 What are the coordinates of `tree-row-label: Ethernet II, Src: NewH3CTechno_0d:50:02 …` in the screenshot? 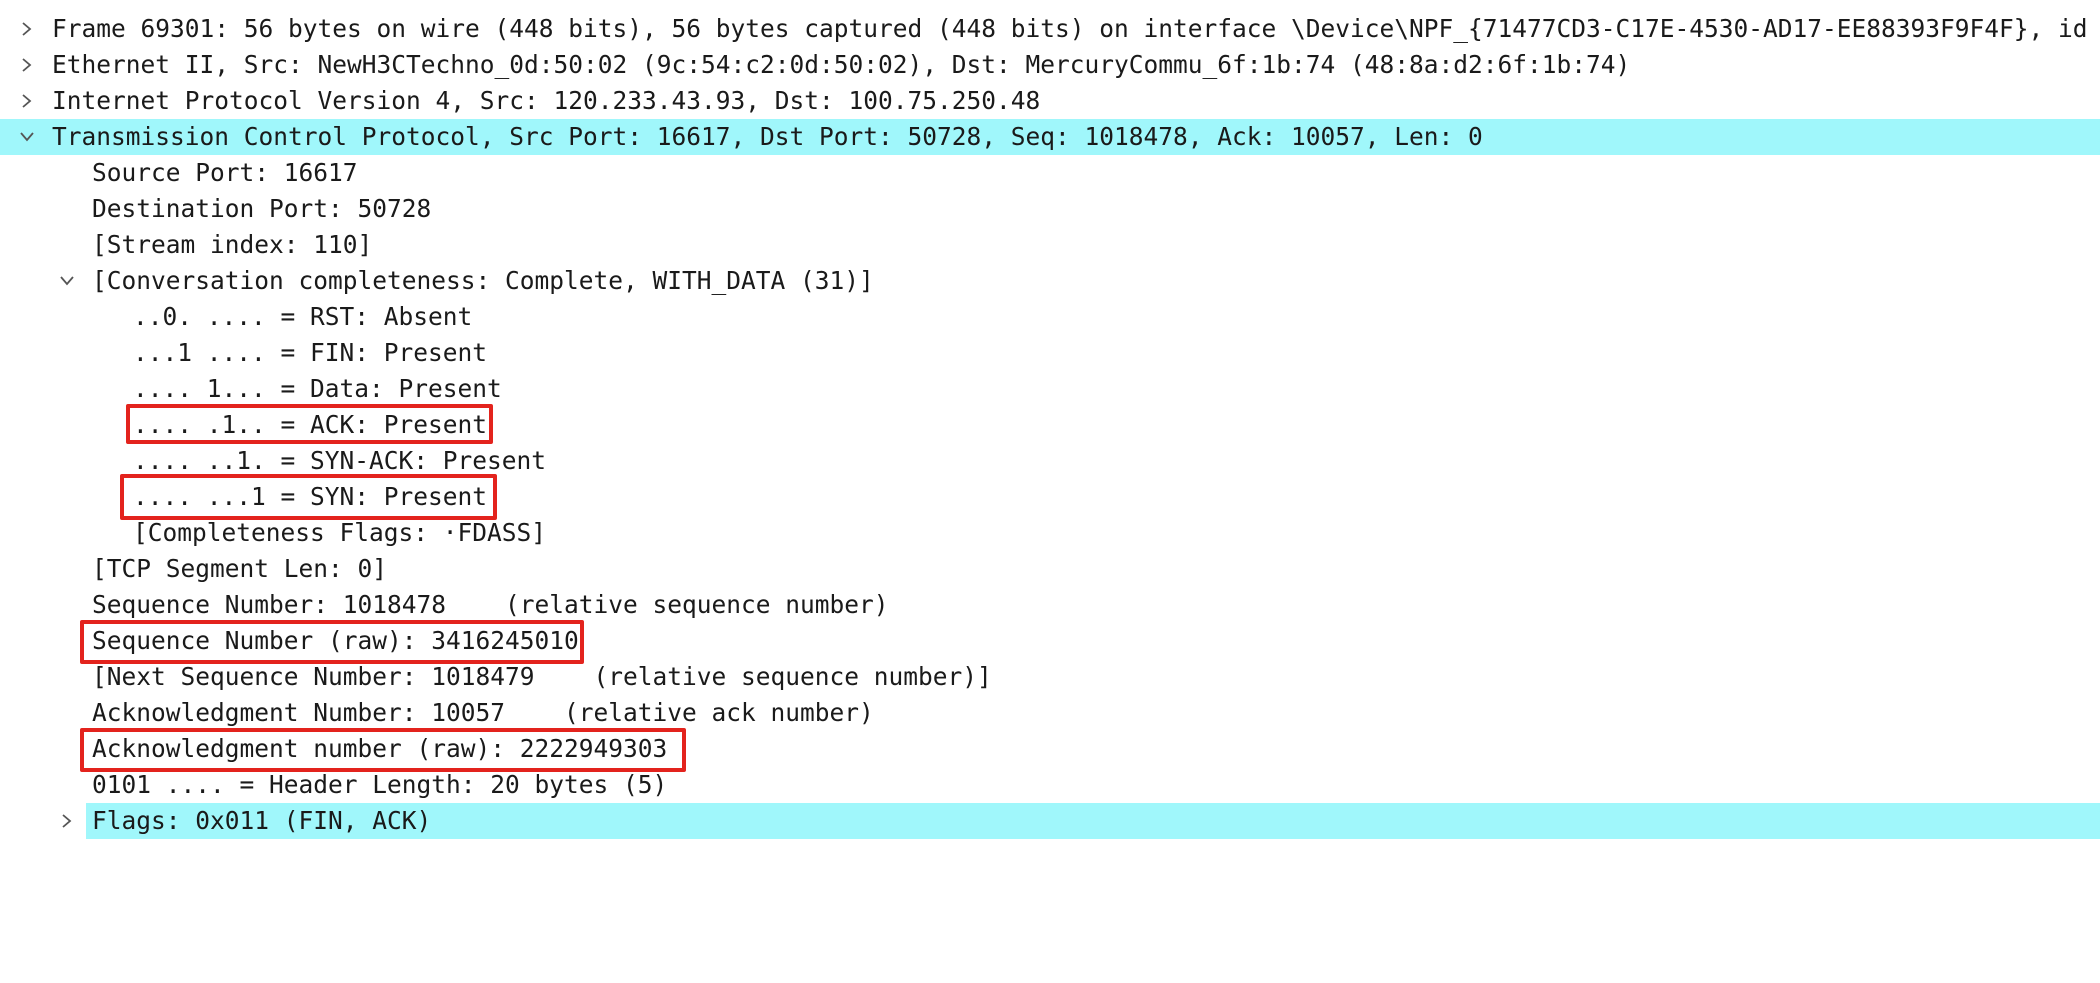 It's located at (841, 64).